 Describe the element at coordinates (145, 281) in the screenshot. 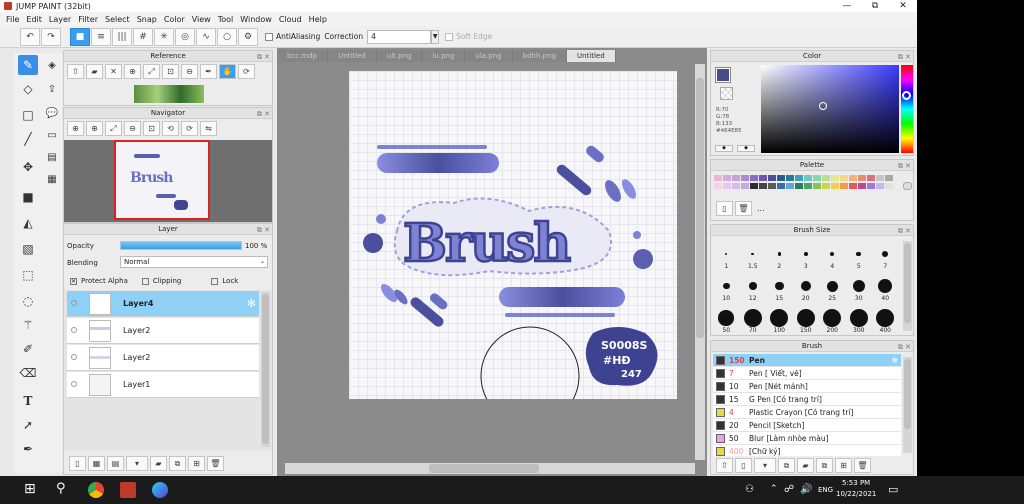

I see `clipping-checkbox` at that location.